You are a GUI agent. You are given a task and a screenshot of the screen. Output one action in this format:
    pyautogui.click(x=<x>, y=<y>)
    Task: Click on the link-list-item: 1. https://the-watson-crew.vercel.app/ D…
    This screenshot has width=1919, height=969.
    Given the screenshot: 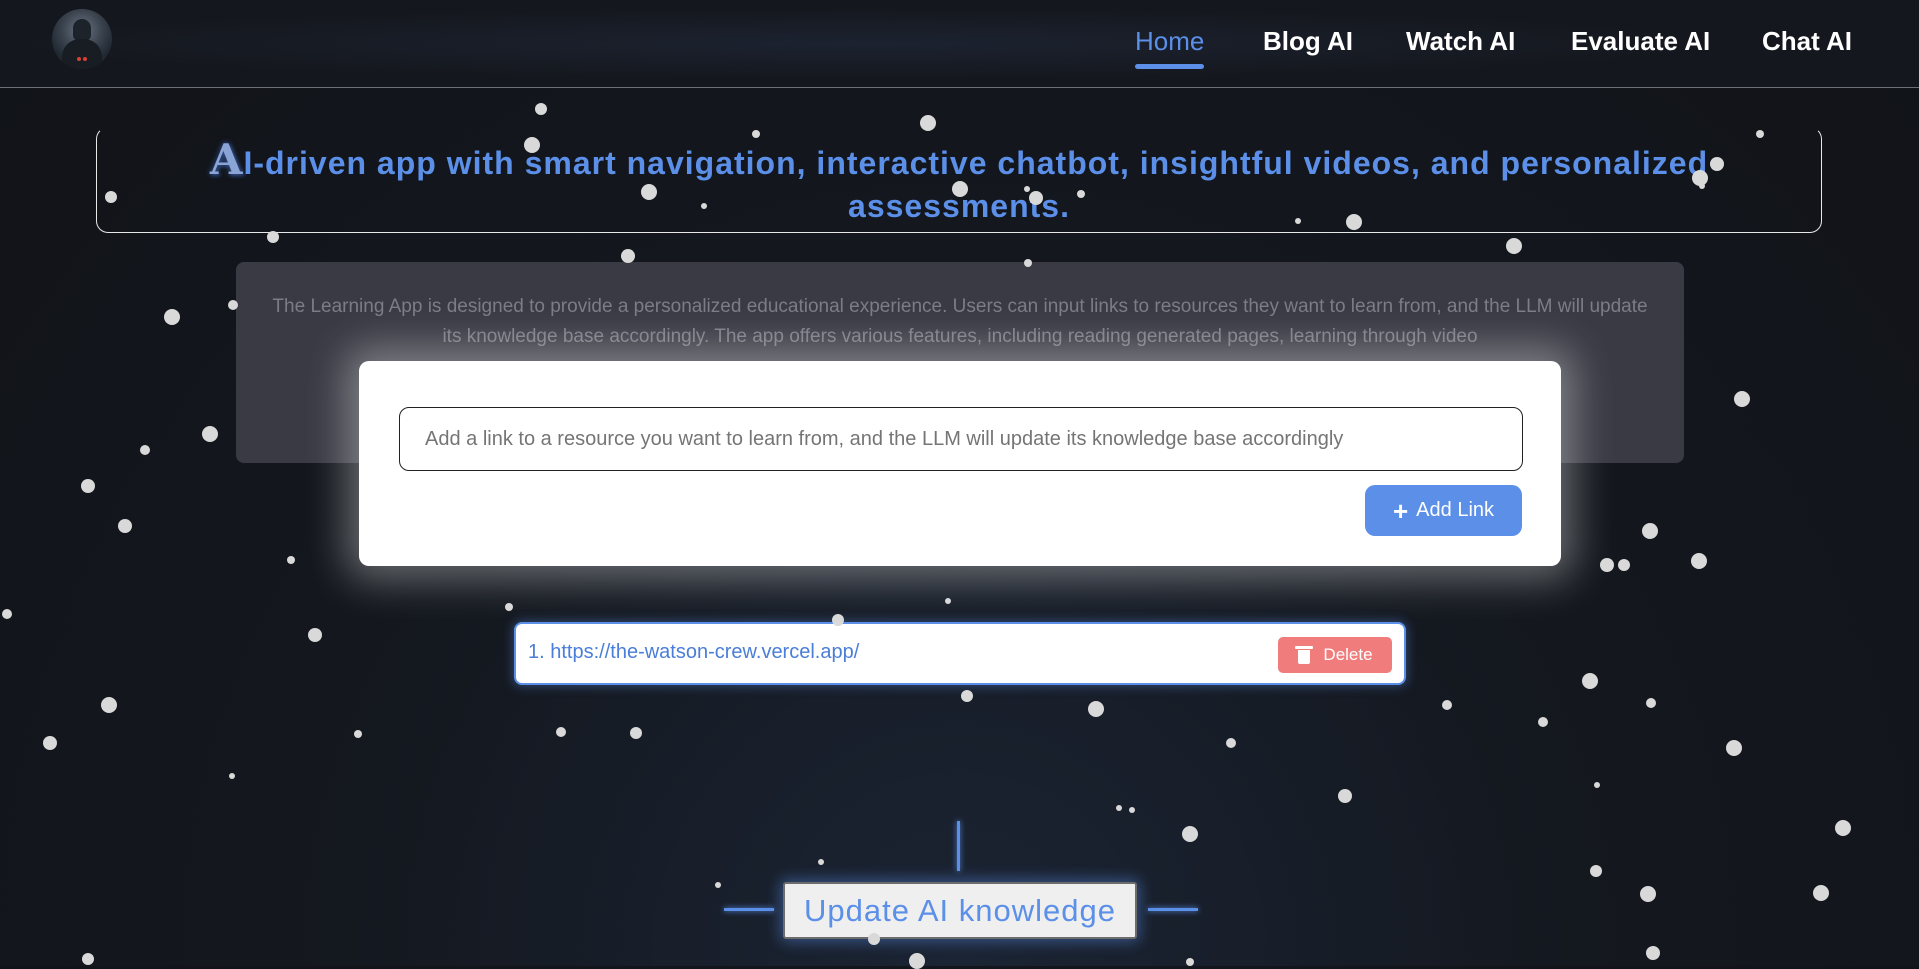 What is the action you would take?
    pyautogui.click(x=960, y=653)
    